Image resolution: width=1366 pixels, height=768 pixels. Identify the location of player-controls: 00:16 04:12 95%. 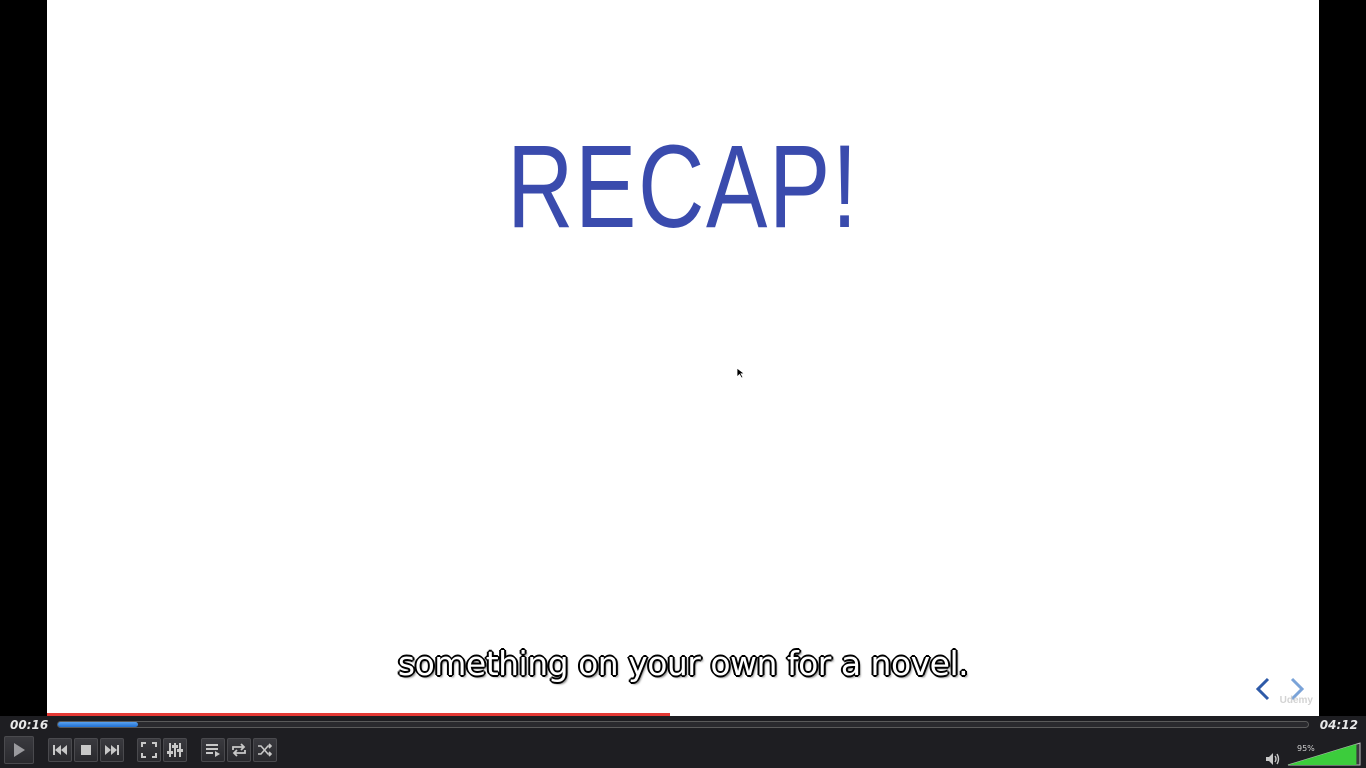
(683, 742).